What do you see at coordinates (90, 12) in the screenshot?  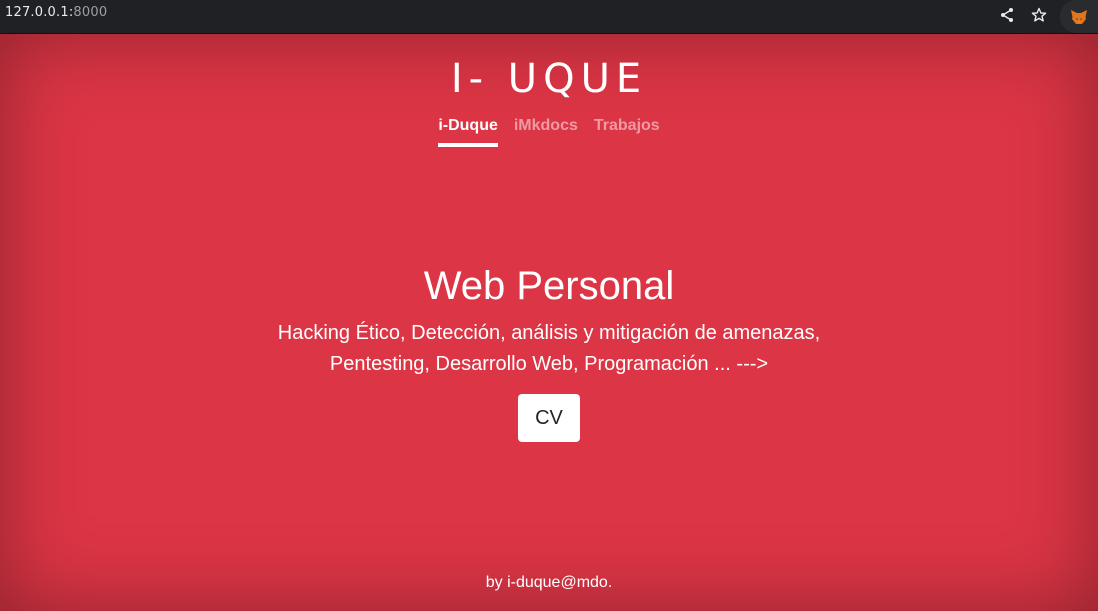 I see `url-port: 8000` at bounding box center [90, 12].